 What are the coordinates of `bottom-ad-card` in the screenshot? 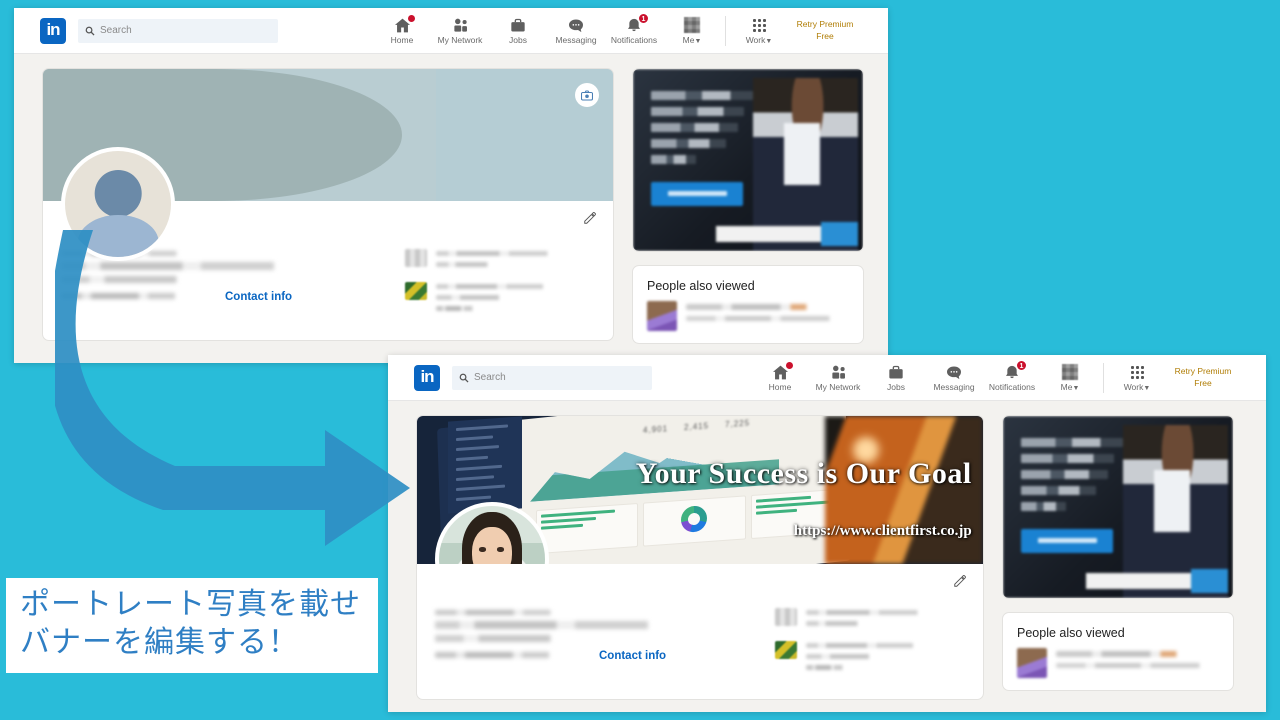 It's located at (1118, 507).